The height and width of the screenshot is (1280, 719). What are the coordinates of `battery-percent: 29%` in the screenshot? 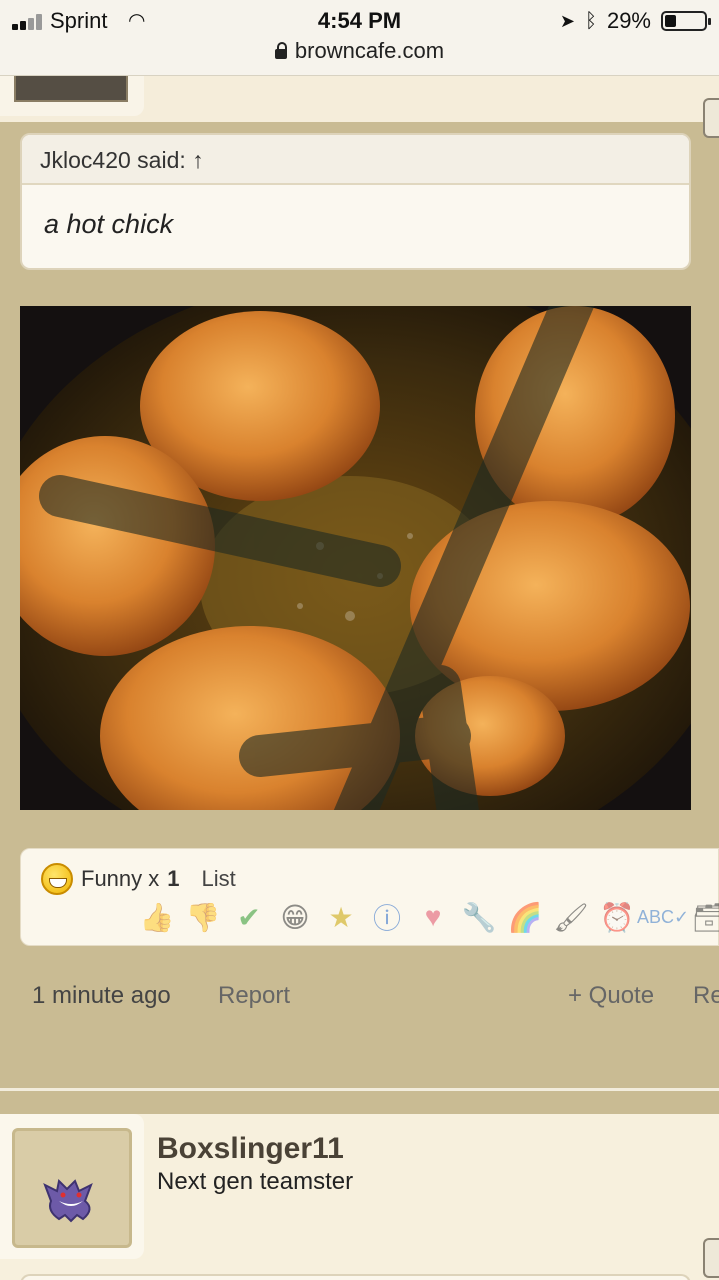 It's located at (628, 20).